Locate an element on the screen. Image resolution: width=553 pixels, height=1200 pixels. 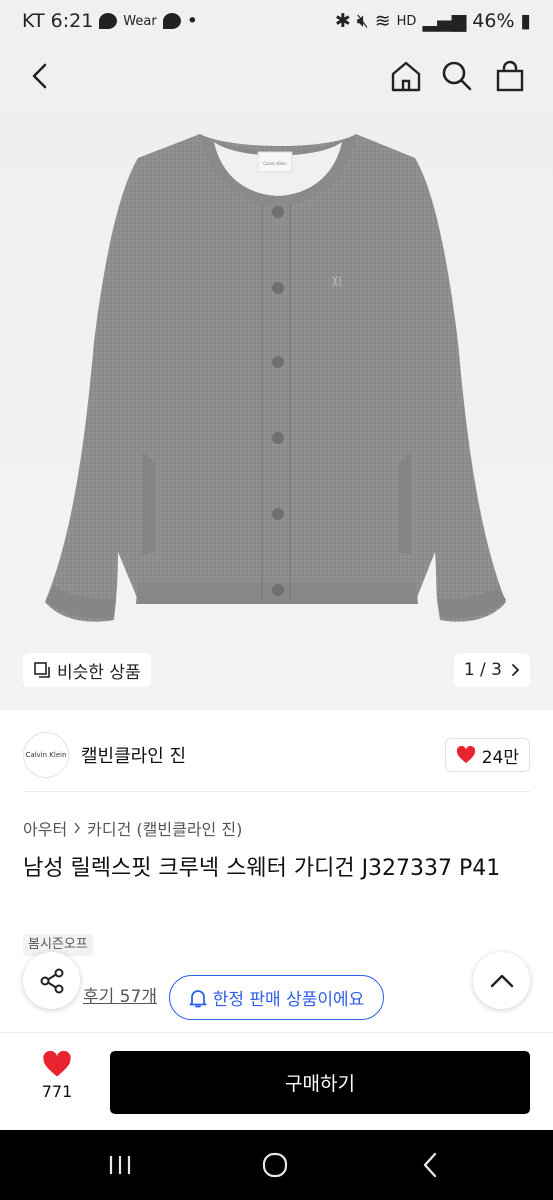
recent-apps-button is located at coordinates (120, 1165).